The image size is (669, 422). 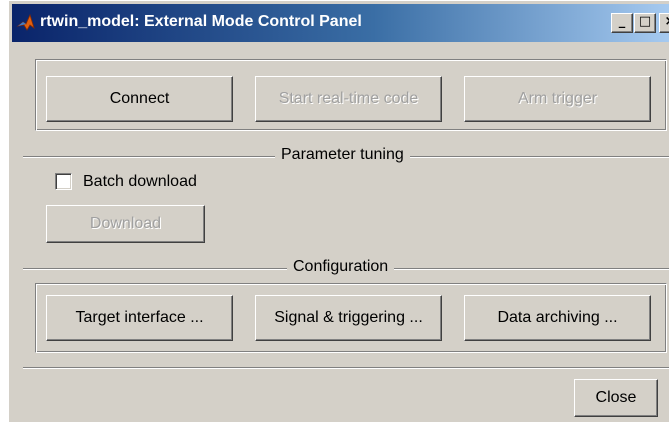 What do you see at coordinates (342, 155) in the screenshot?
I see `parameter-tuning-label: Parameter tuning` at bounding box center [342, 155].